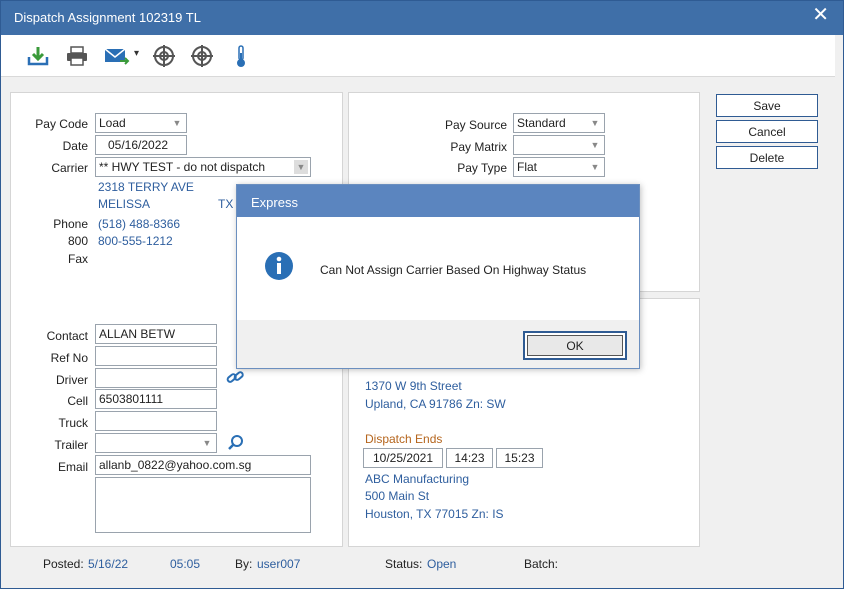 This screenshot has height=589, width=844. Describe the element at coordinates (156, 356) in the screenshot. I see `refno-field` at that location.